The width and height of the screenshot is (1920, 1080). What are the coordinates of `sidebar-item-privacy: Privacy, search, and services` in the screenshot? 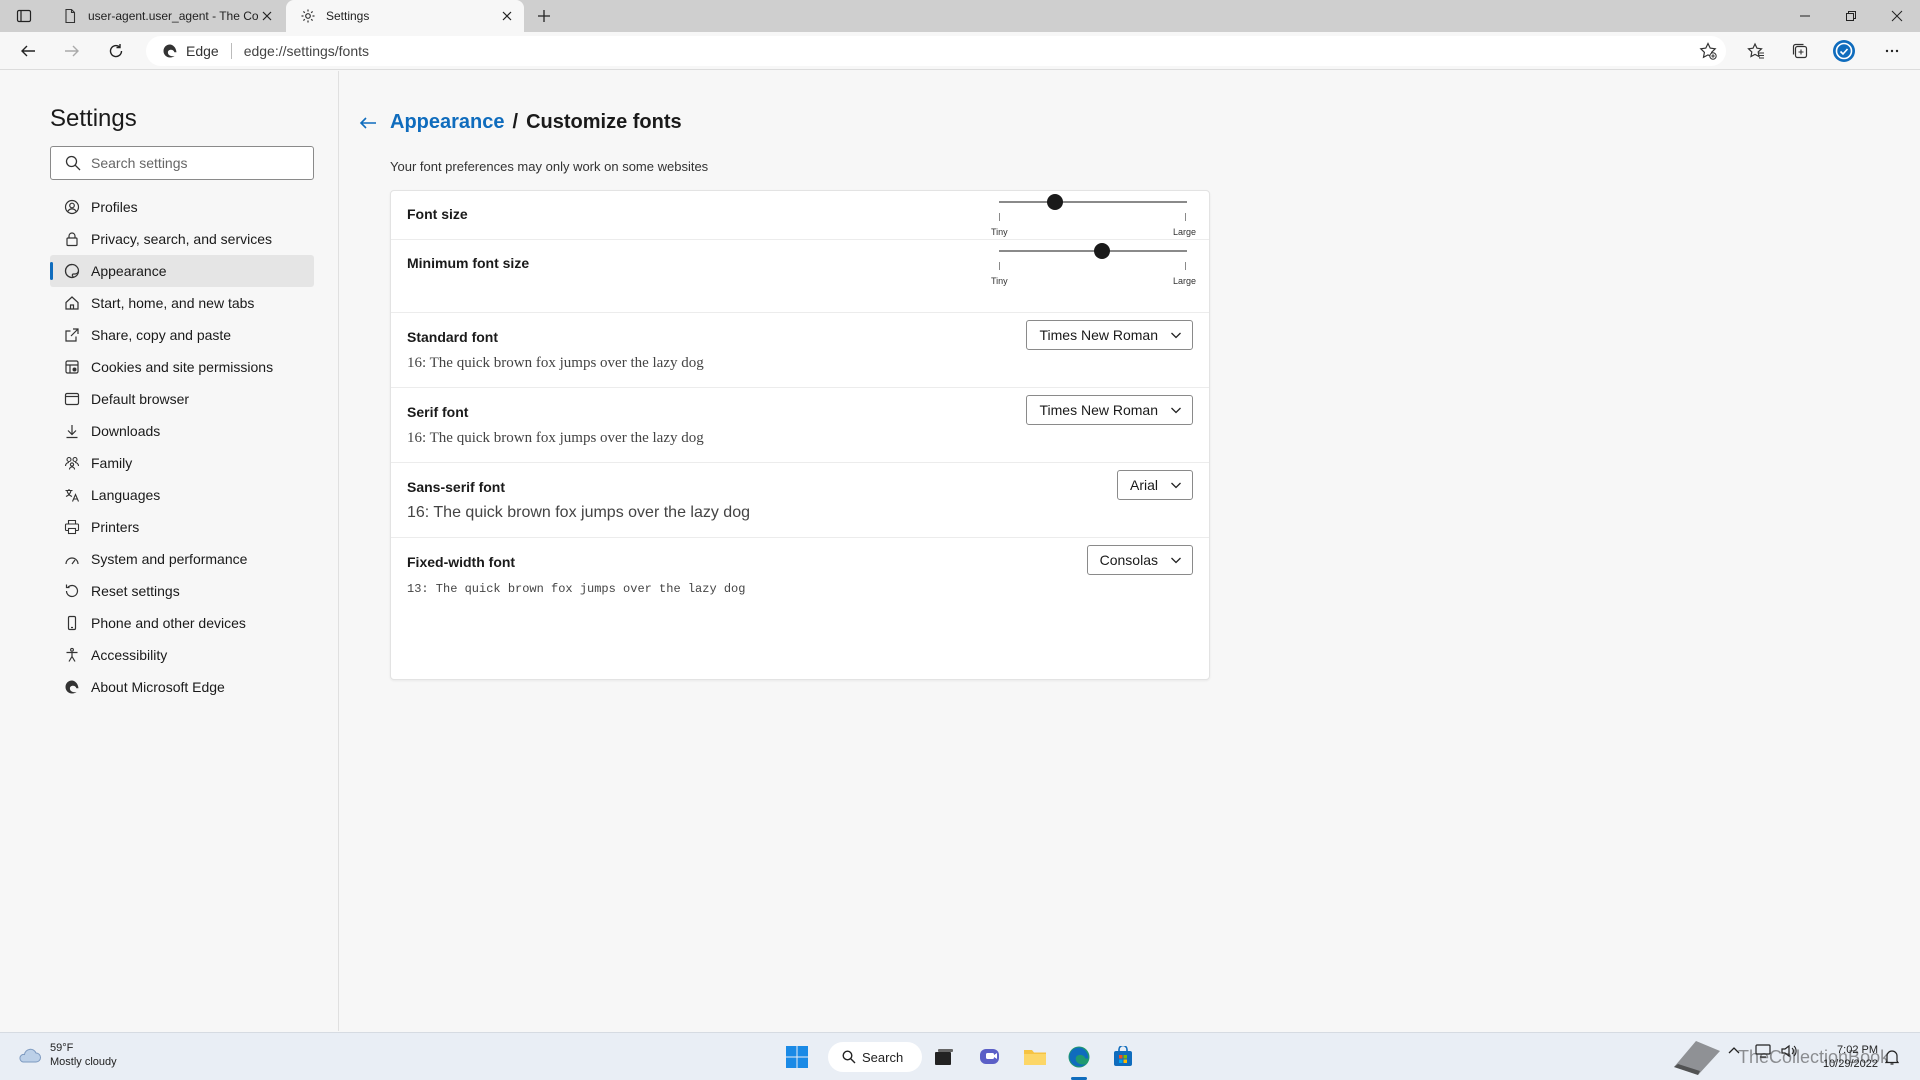 It's located at (182, 239).